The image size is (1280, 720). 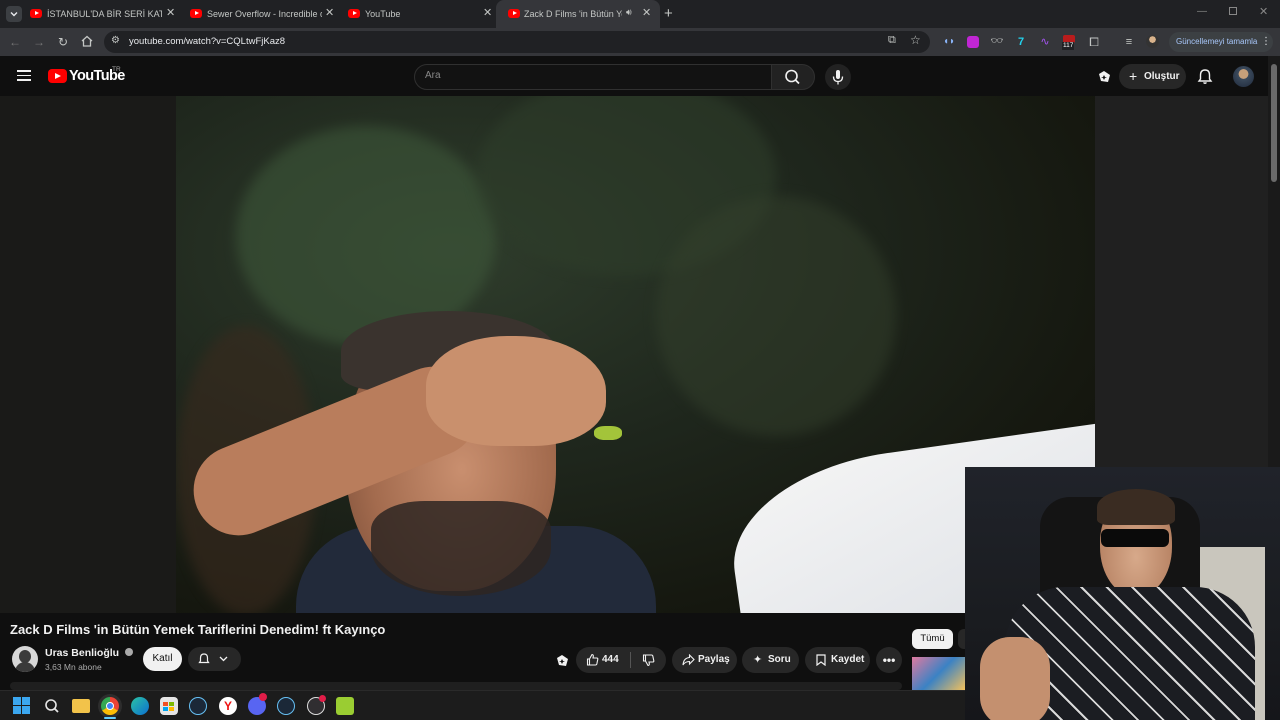 I want to click on share-button: Paylaş, so click(x=704, y=660).